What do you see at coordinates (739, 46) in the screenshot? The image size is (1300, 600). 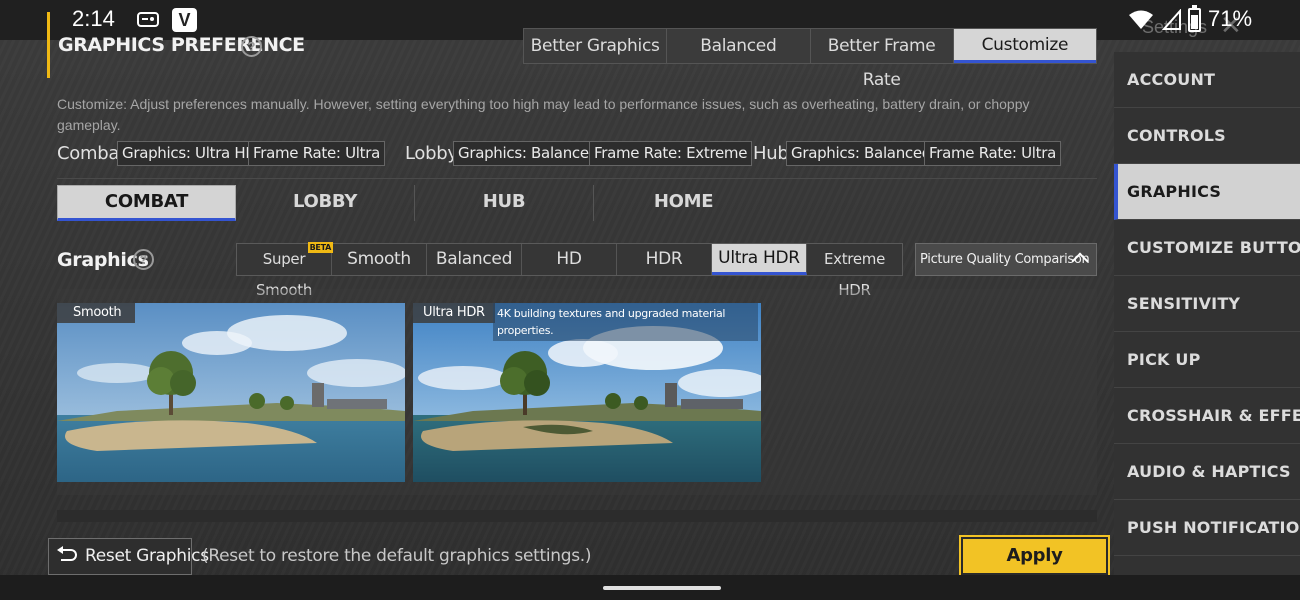 I see `preset-balanced: Balanced` at bounding box center [739, 46].